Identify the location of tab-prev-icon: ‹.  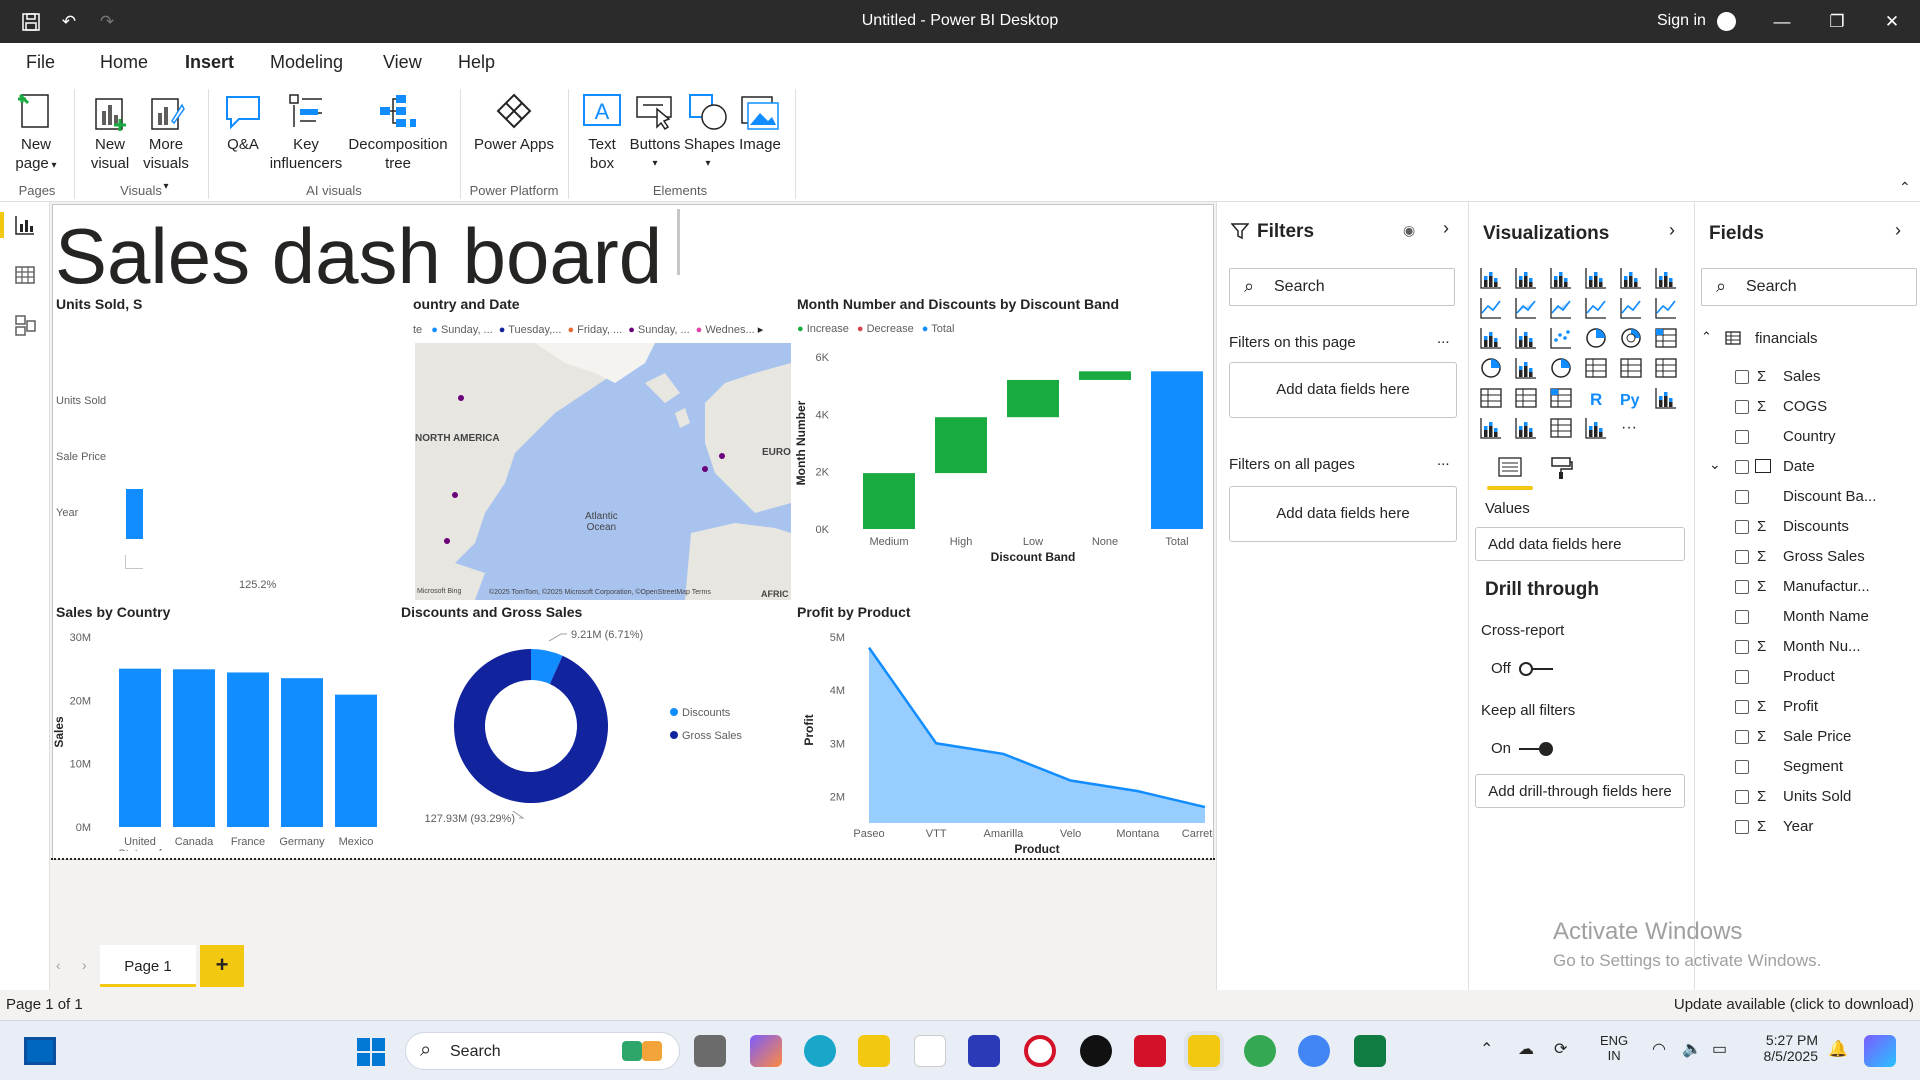
(58, 965).